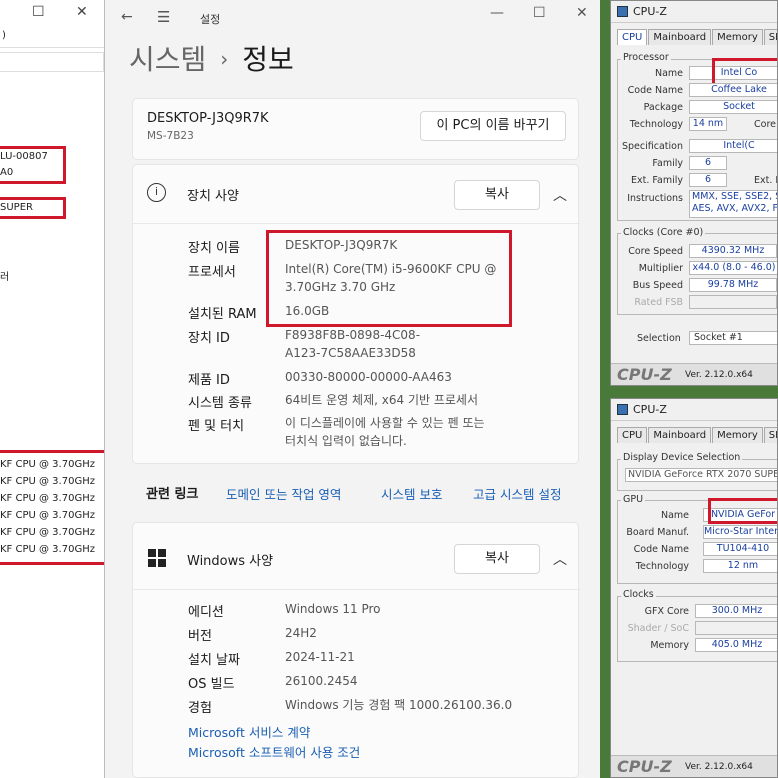  Describe the element at coordinates (765, 124) in the screenshot. I see `field-label: Core` at that location.